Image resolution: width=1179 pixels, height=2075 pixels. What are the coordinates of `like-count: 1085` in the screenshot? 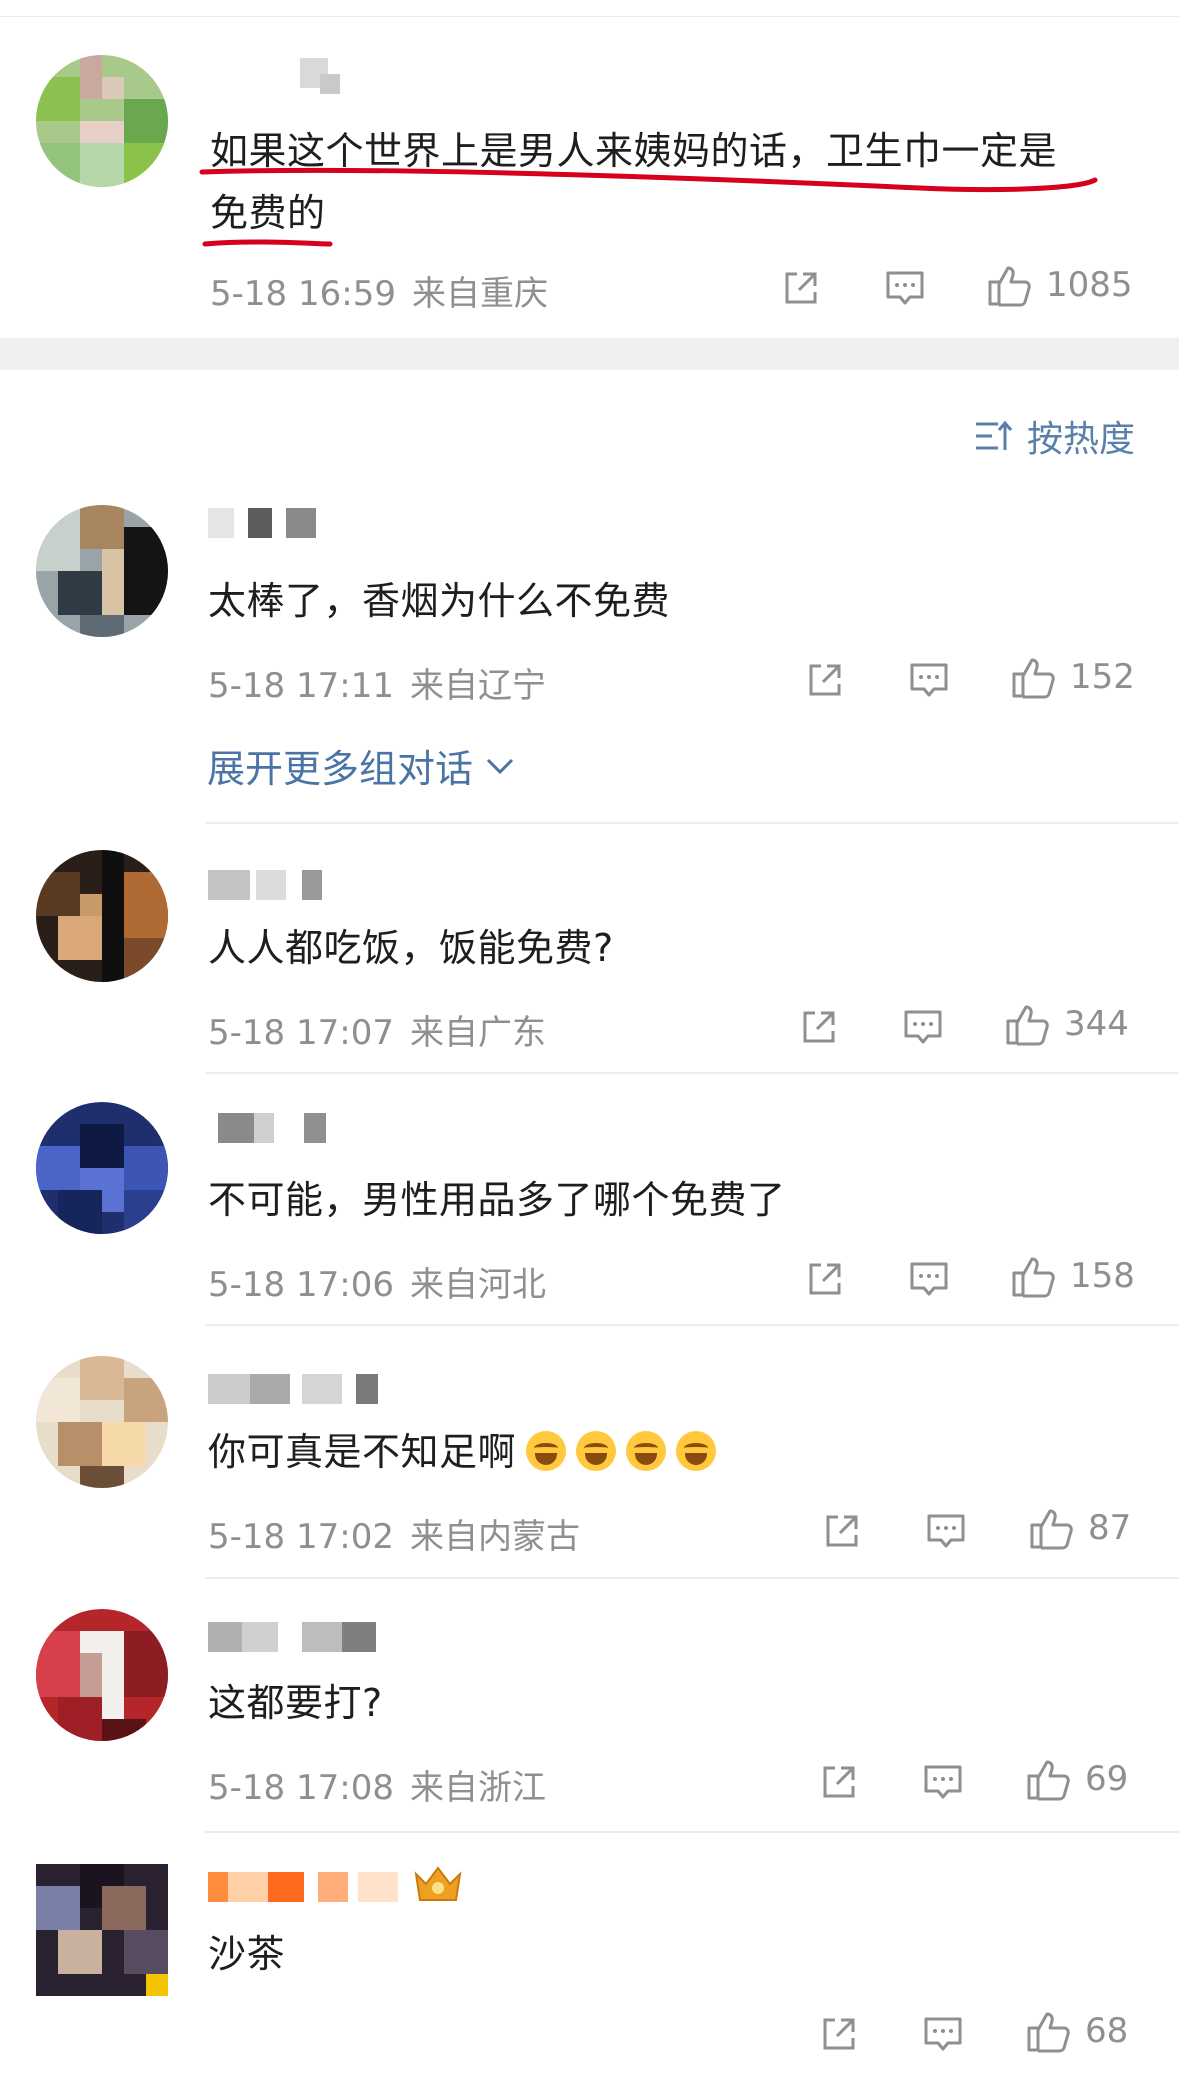 It's located at (1089, 285).